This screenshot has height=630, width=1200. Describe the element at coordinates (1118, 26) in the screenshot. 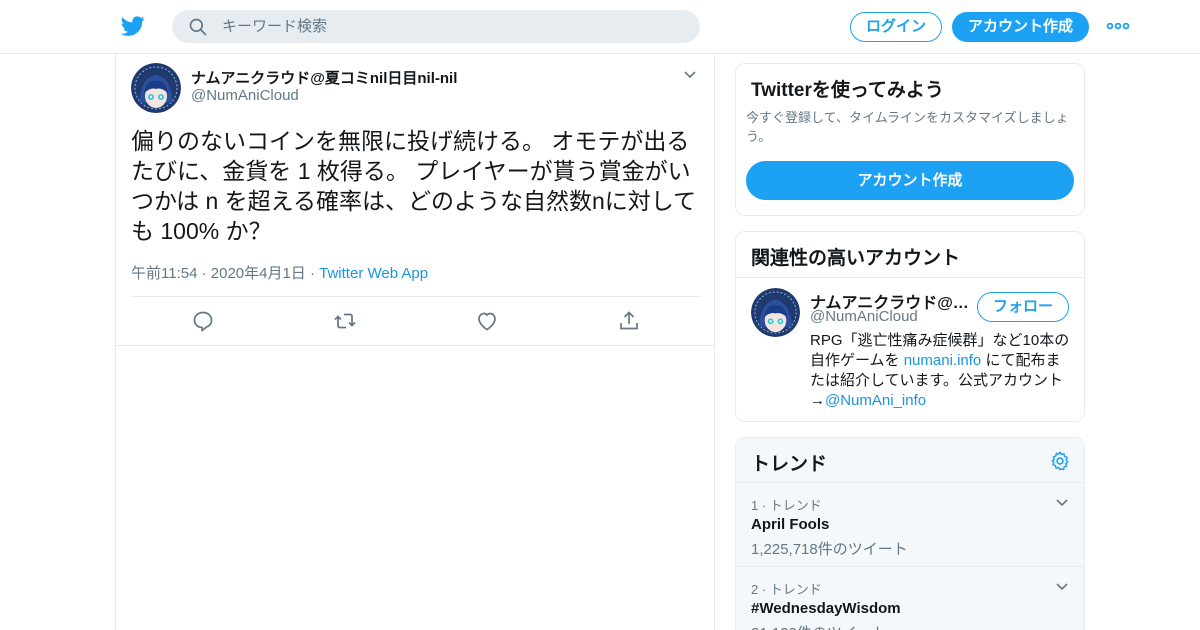

I see `more-dots-icon` at that location.